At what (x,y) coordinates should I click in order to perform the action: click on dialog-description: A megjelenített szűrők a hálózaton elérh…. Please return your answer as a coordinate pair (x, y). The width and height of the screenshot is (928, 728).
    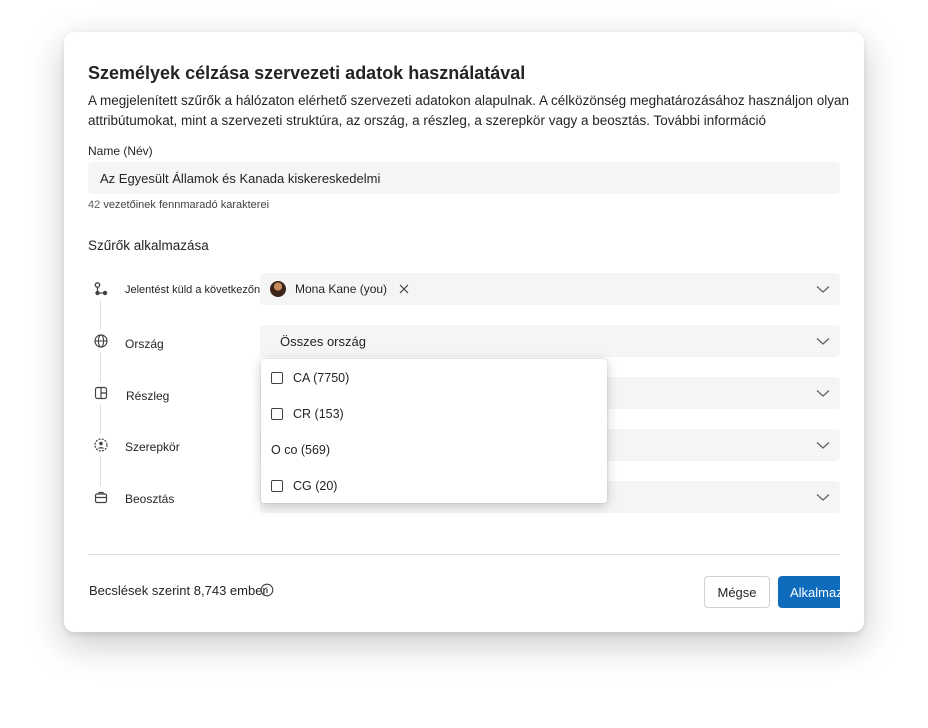
    Looking at the image, I should click on (468, 110).